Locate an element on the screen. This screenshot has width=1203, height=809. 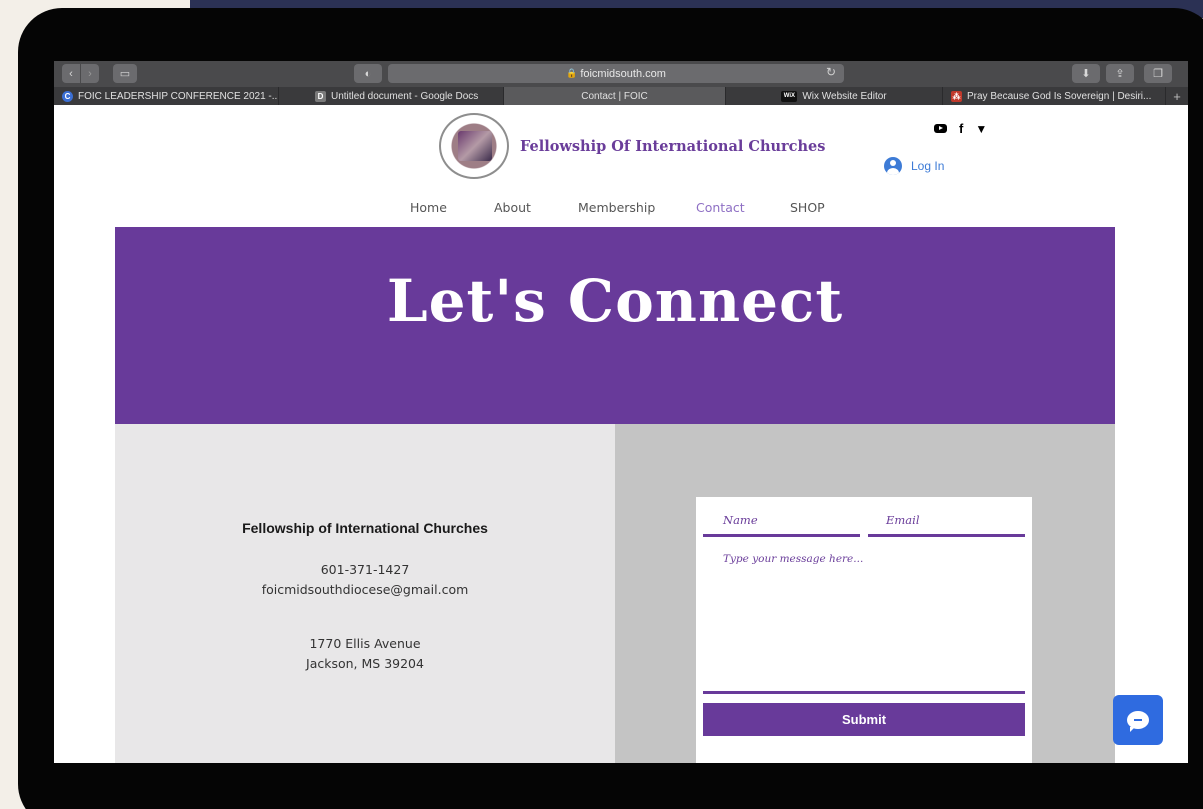
social-links: f ▼ is located at coordinates (960, 128).